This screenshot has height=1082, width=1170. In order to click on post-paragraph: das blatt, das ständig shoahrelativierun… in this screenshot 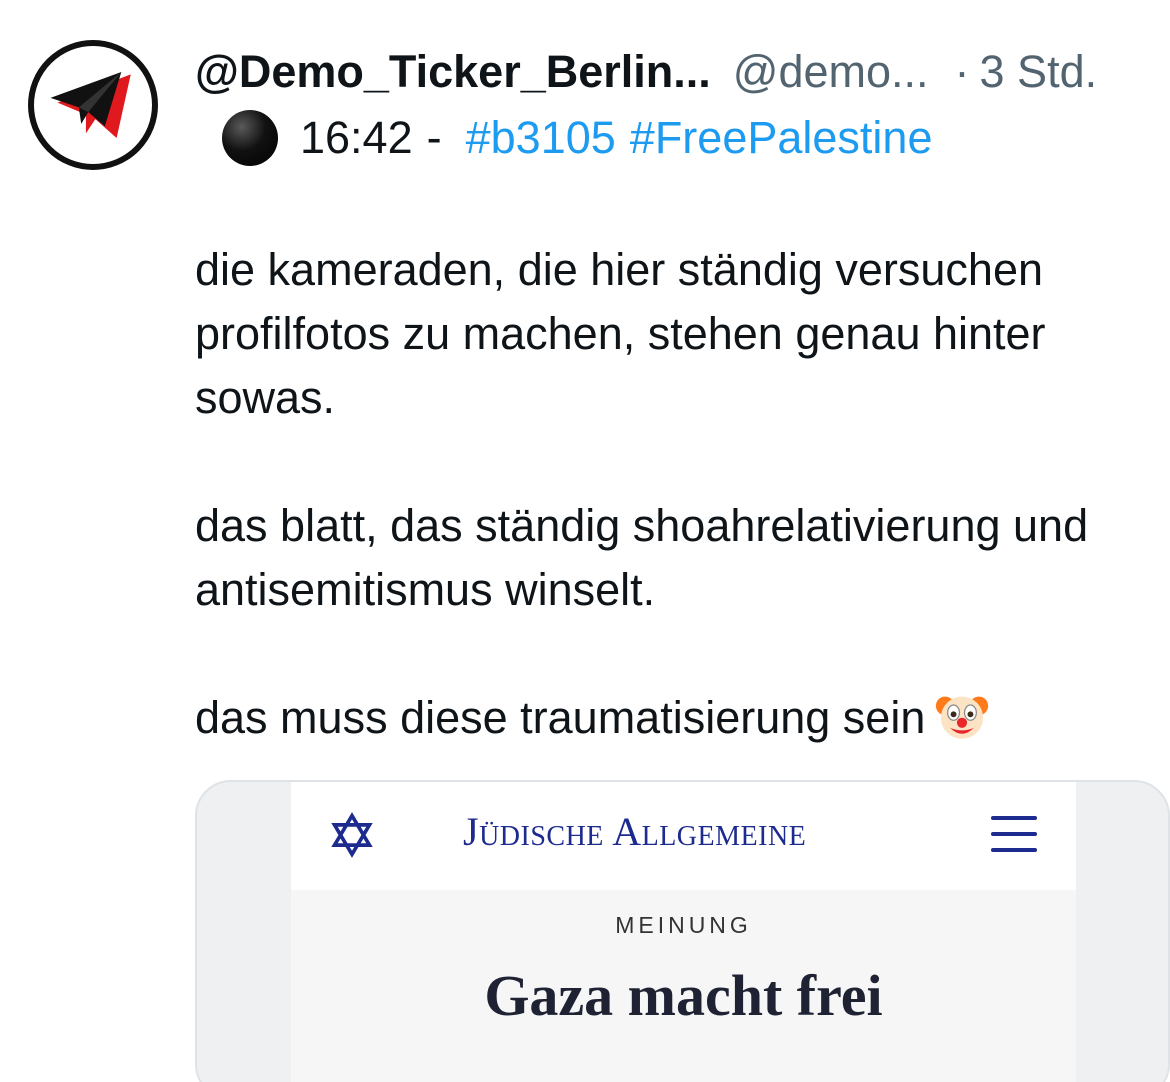, I will do `click(642, 557)`.